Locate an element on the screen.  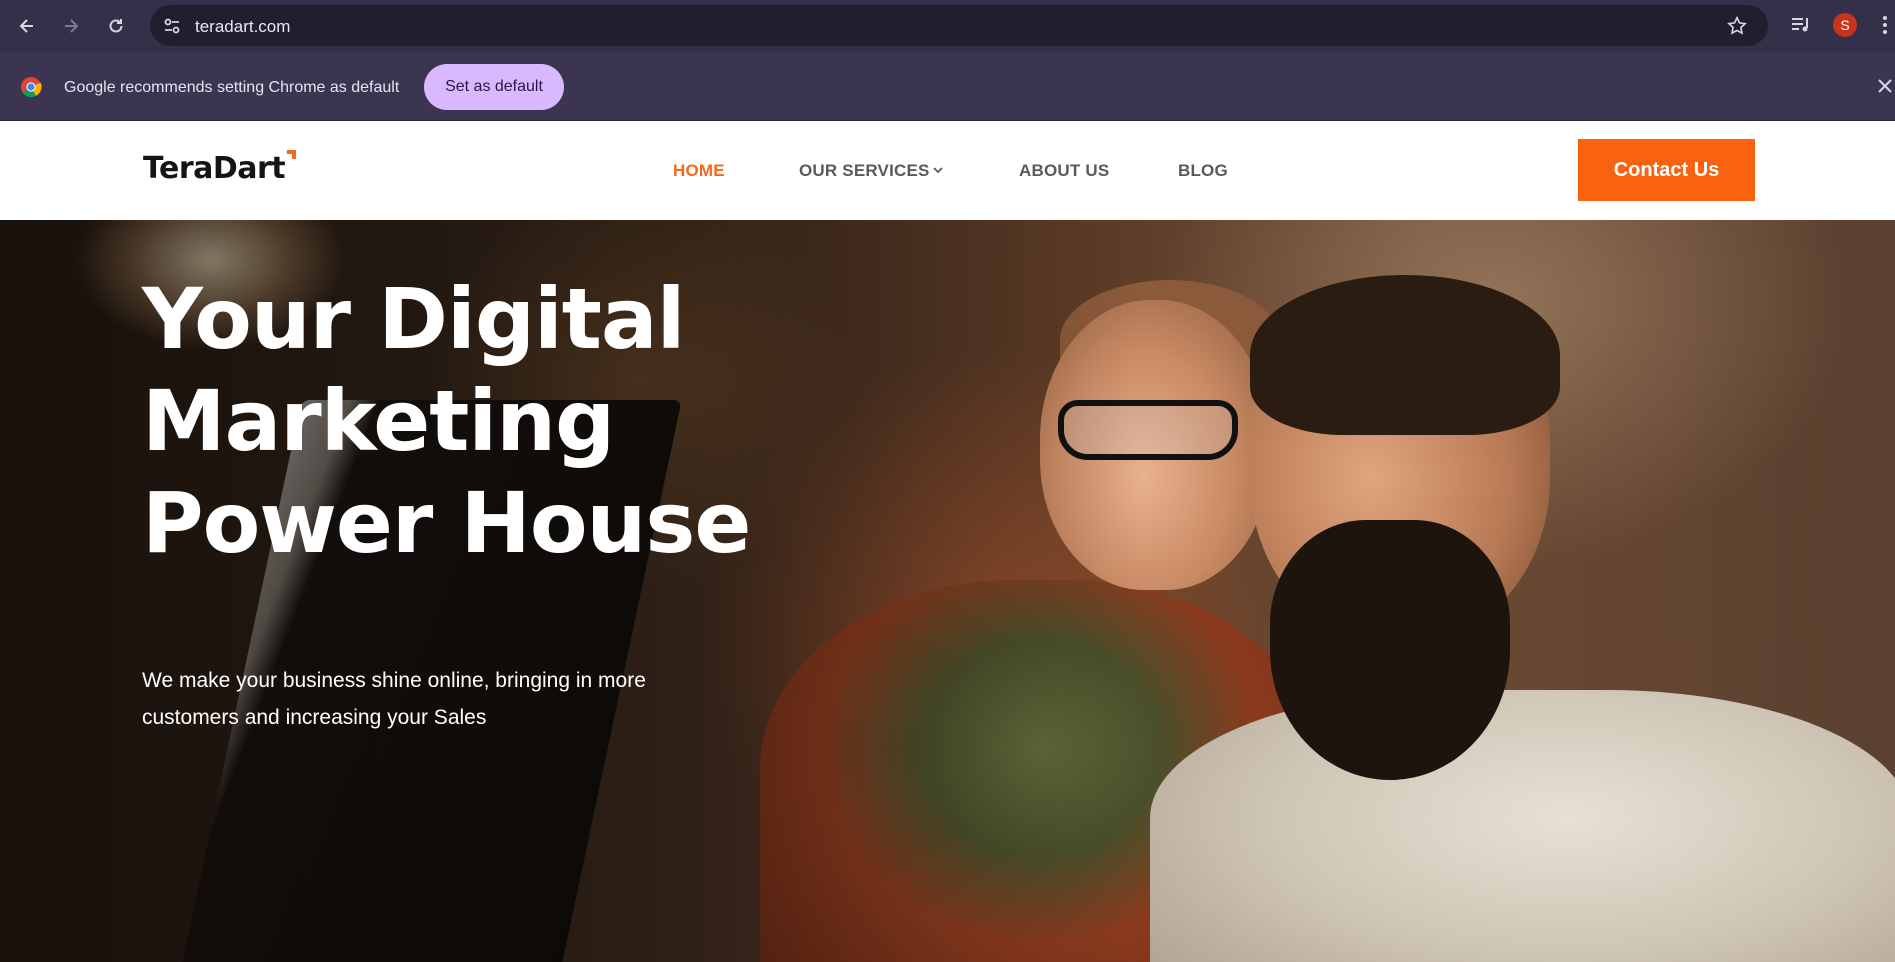
bookmark-star-icon is located at coordinates (1737, 26).